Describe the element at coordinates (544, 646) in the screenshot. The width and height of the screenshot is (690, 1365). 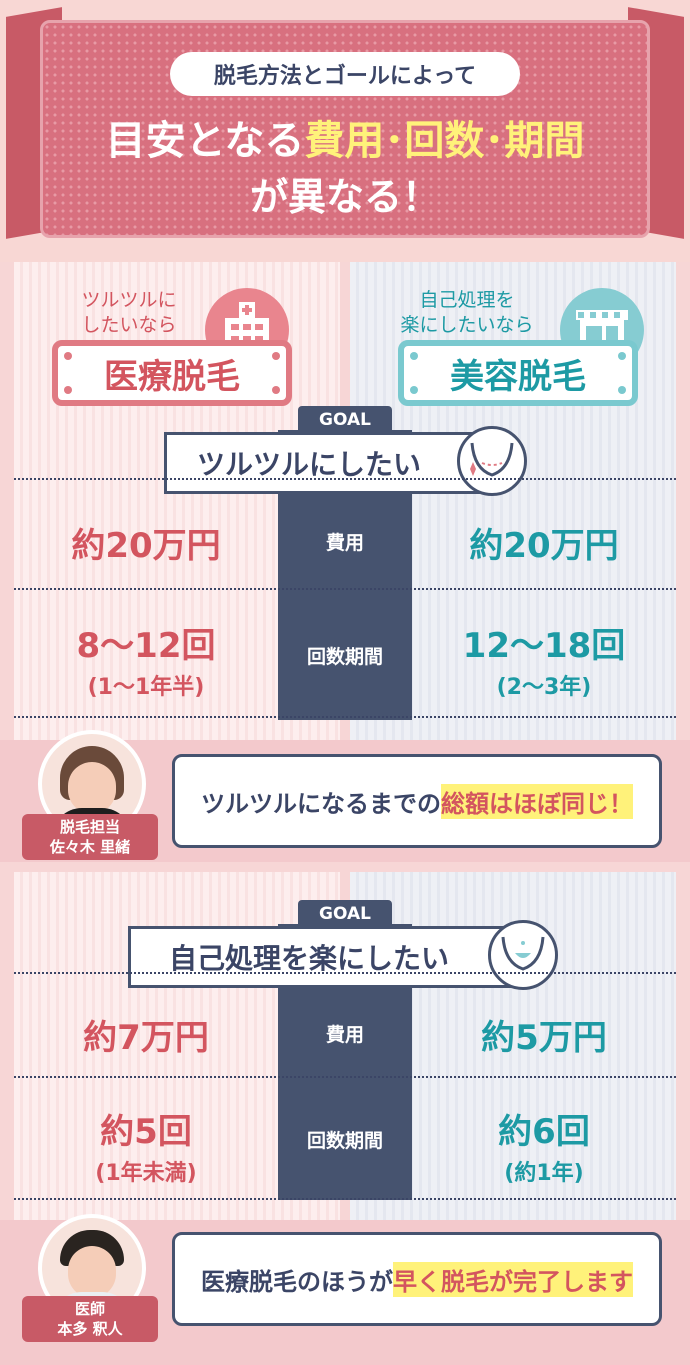
I see `goal1-beauty-times-value: 12～18回` at that location.